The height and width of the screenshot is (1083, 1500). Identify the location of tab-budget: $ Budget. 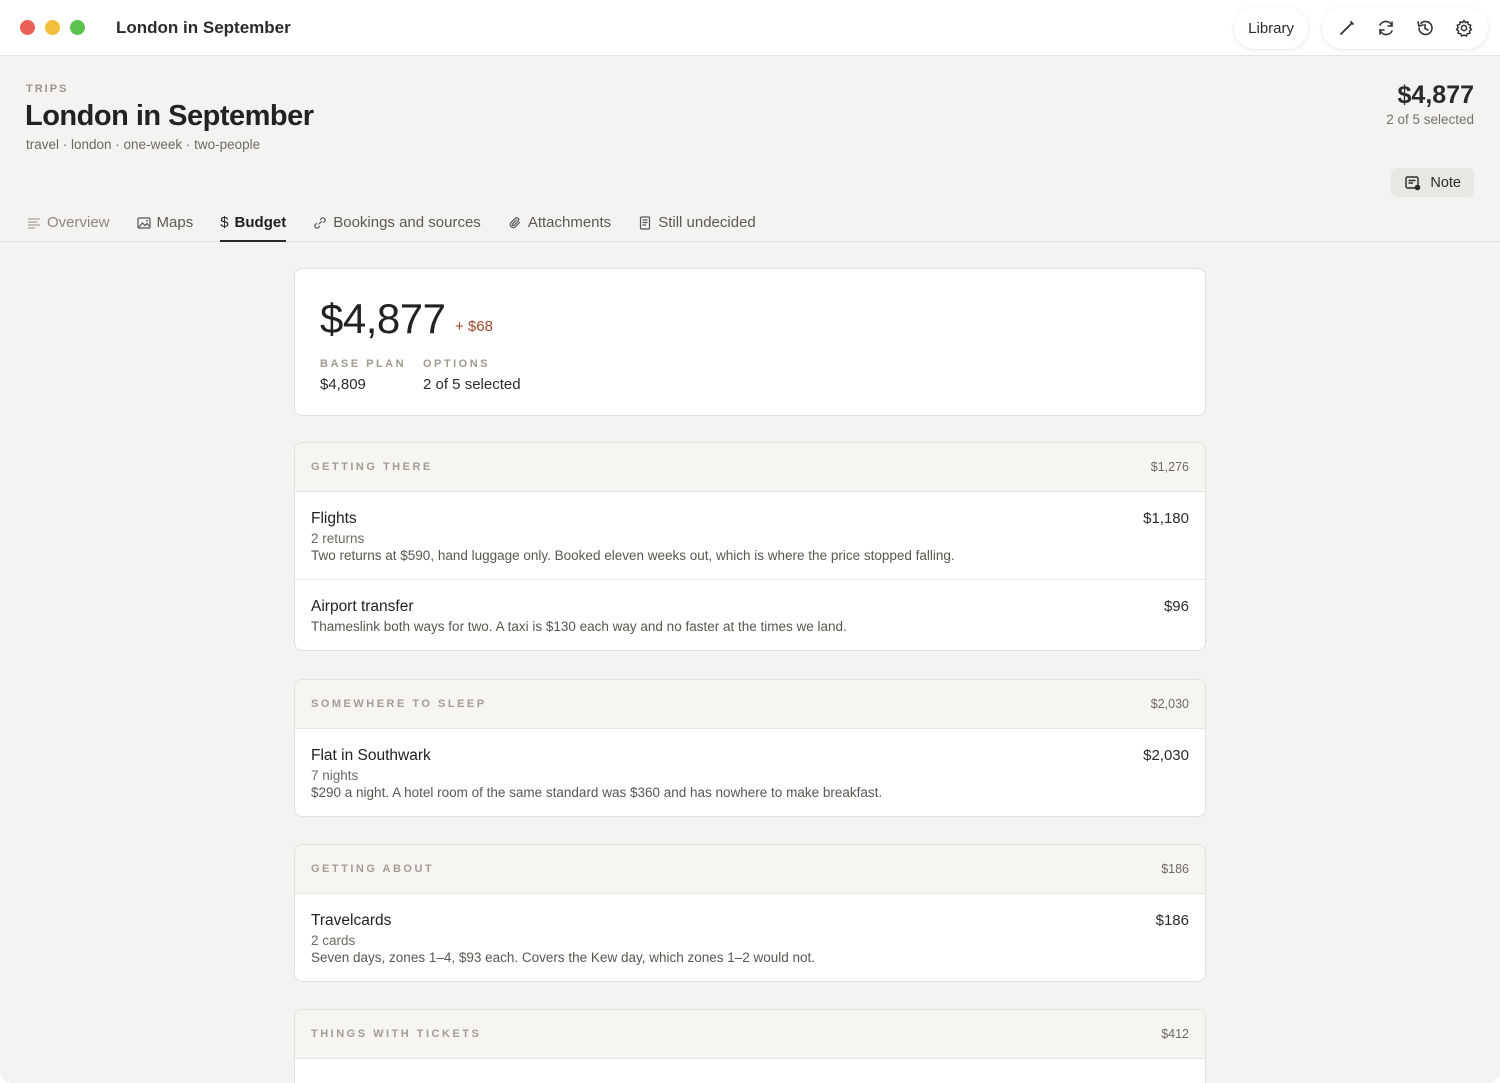
(253, 223).